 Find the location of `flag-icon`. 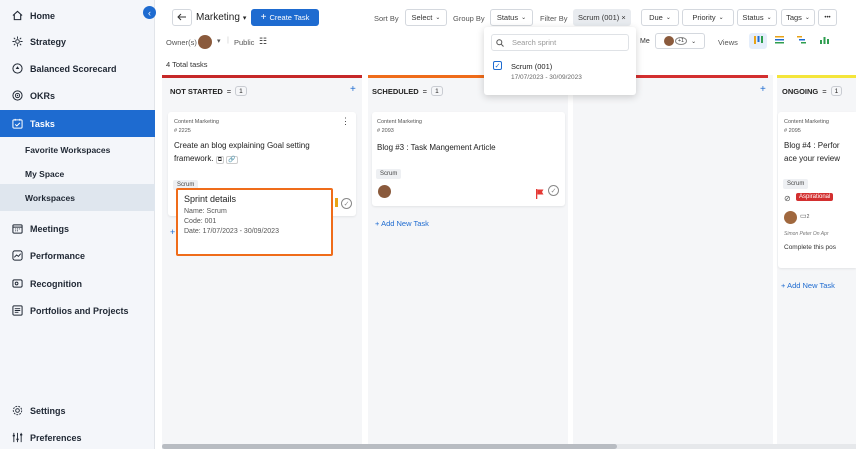

flag-icon is located at coordinates (540, 192).